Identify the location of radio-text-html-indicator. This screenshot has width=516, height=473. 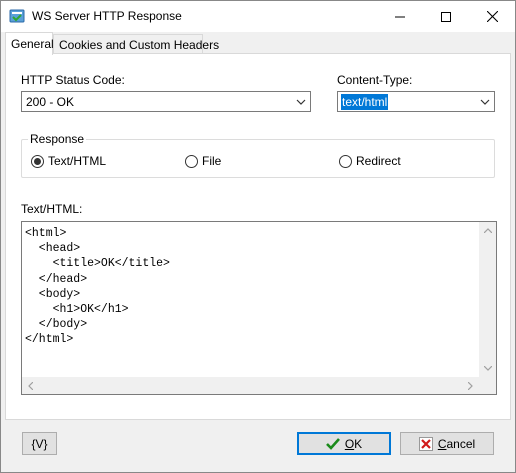
(37, 161).